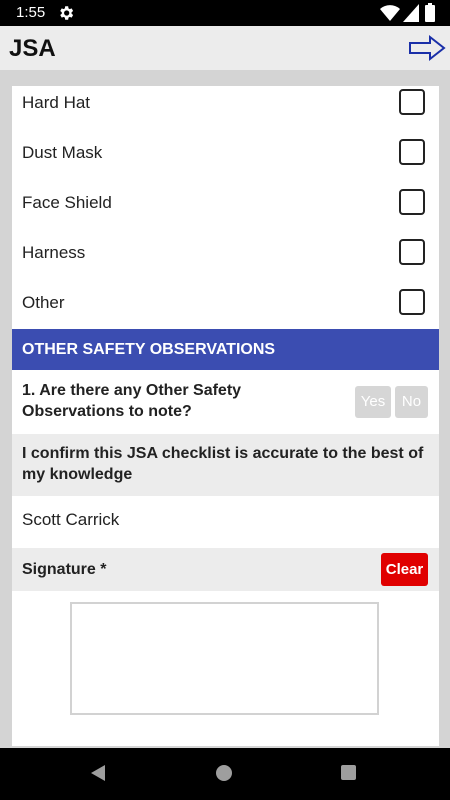  Describe the element at coordinates (224, 658) in the screenshot. I see `signature-pad` at that location.